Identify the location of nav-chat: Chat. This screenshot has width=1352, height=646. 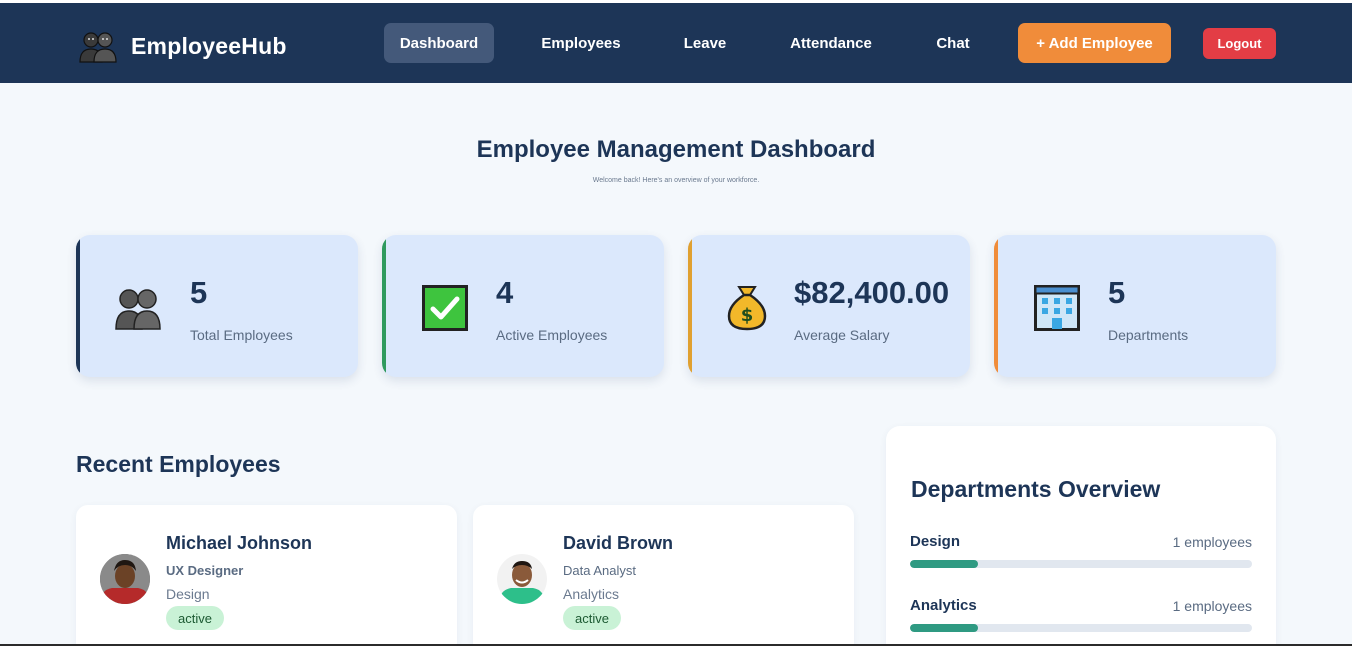
(953, 43).